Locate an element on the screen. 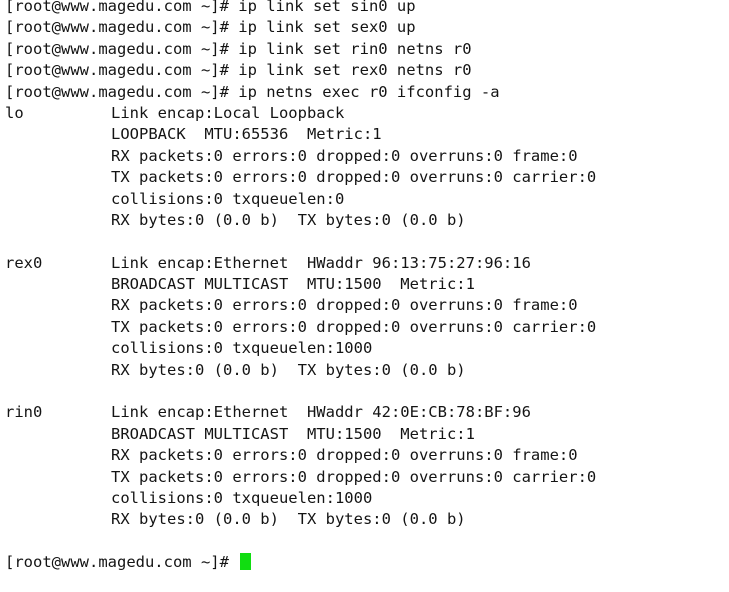 Image resolution: width=729 pixels, height=592 pixels. interface-detail: collisions:0 txqueuelen:0 is located at coordinates (228, 198).